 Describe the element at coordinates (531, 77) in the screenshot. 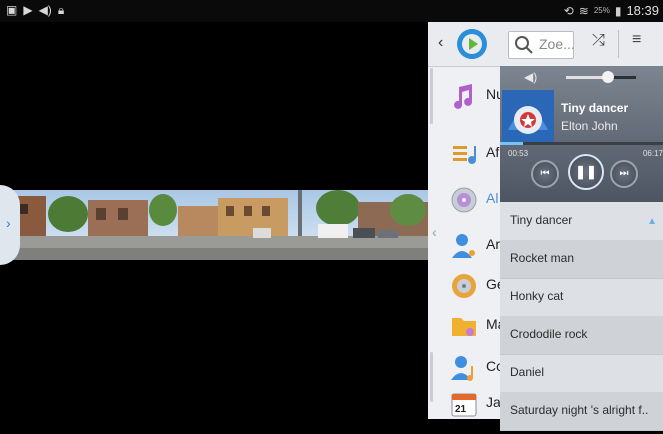

I see `volume-icon: ◀)` at that location.